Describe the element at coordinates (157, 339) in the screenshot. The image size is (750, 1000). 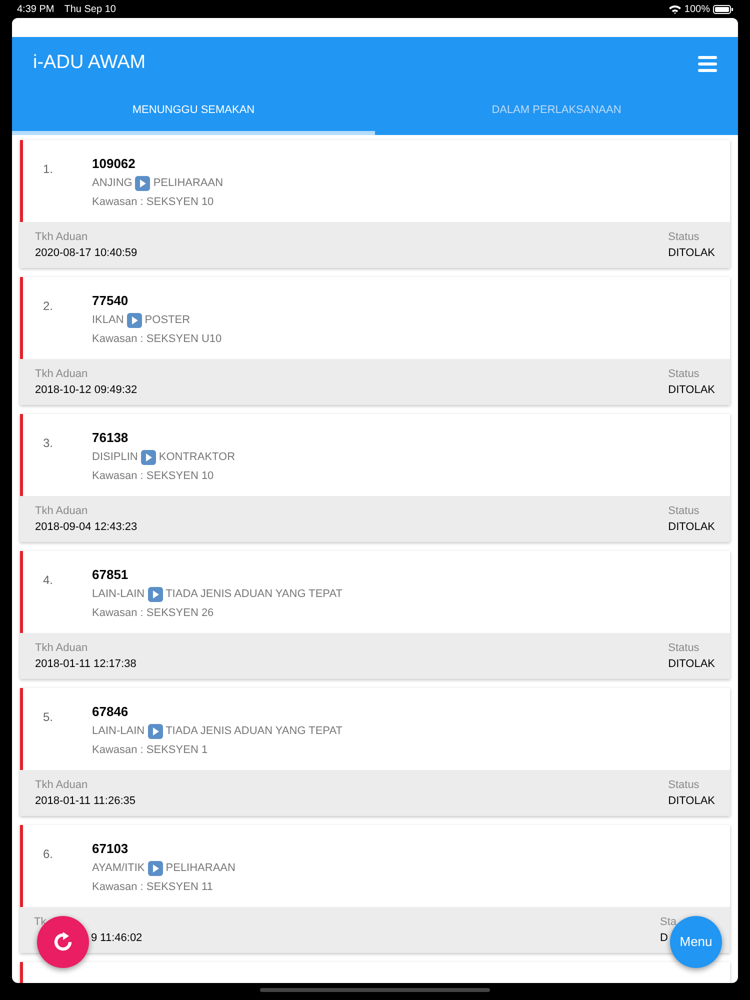
I see `area-text: Kawasan : SEKSYEN U10` at that location.